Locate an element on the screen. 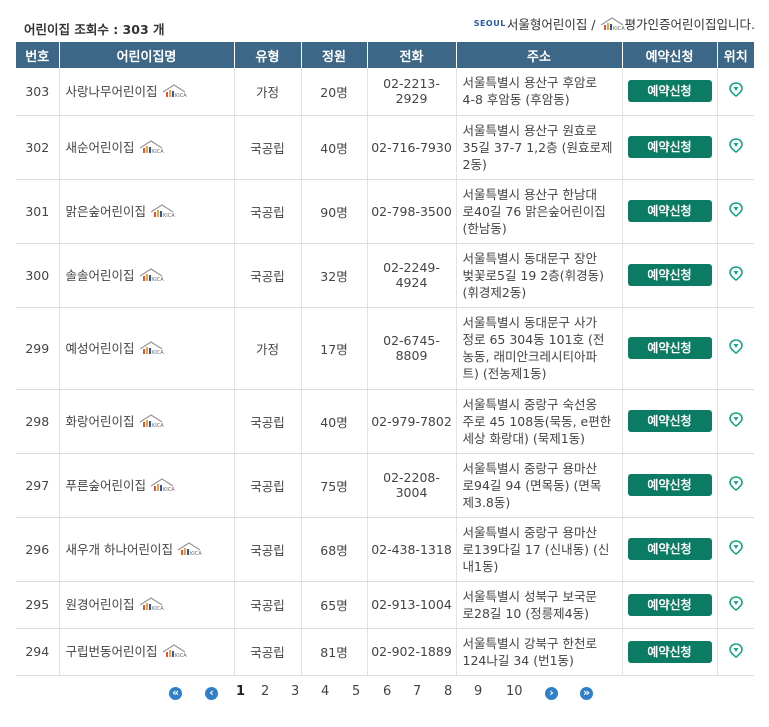 This screenshot has height=727, width=769. page-link-6: 6 is located at coordinates (387, 691).